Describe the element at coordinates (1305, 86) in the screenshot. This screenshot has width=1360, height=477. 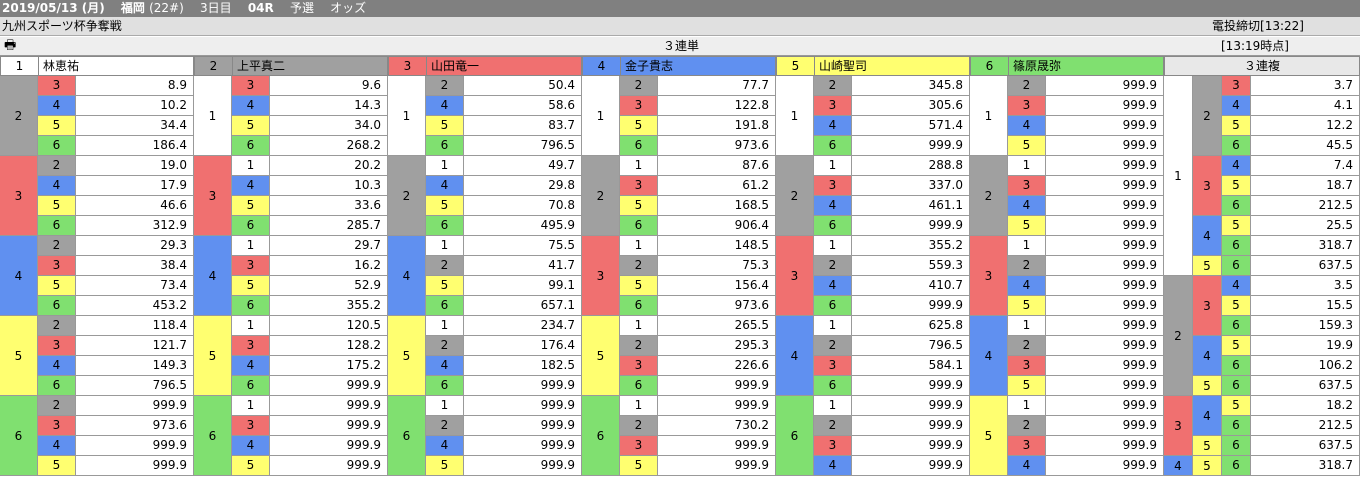
I see `trio-odds-value: 3.7` at that location.